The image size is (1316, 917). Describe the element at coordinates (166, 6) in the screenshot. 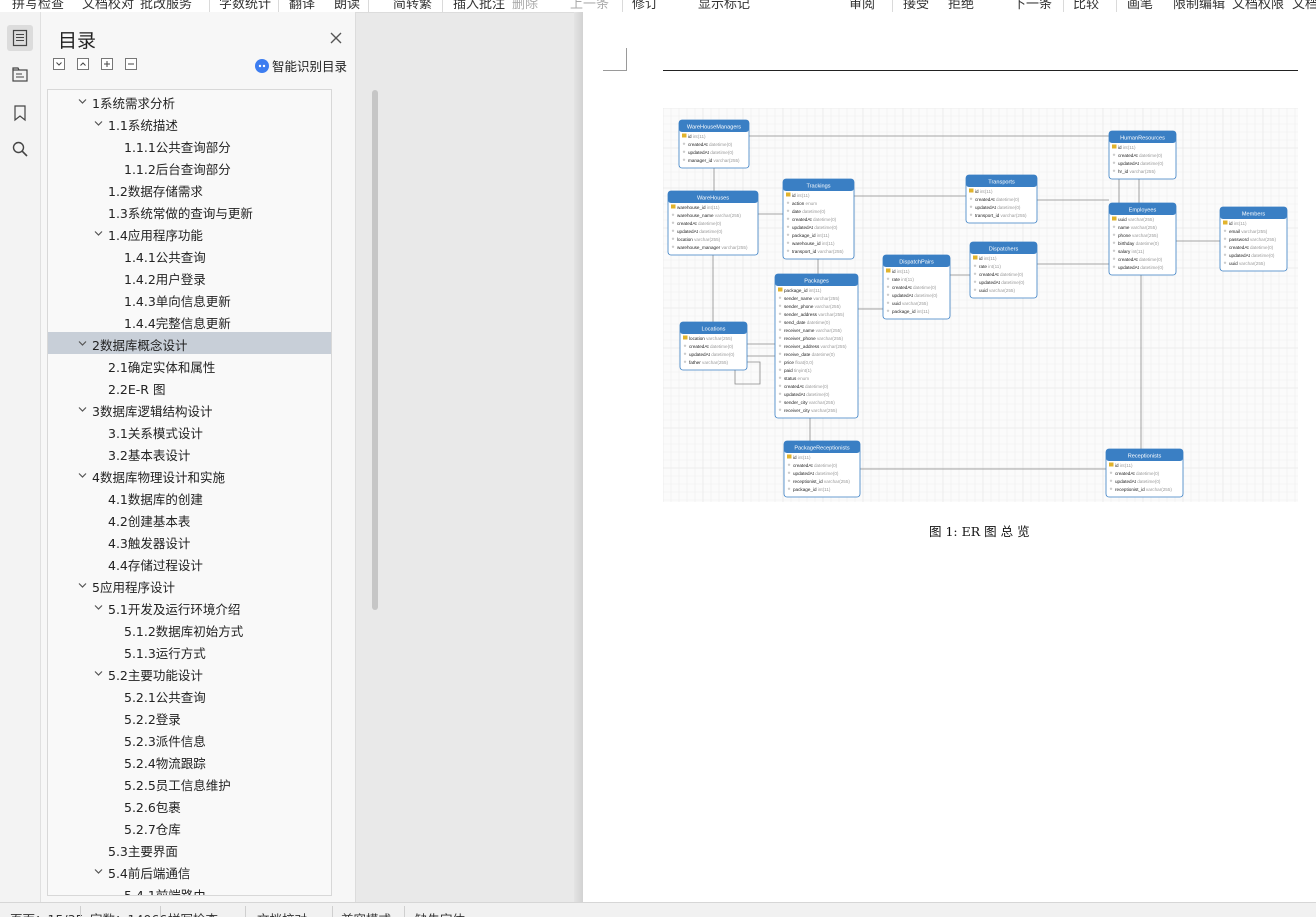

I see `correction-service-button: 批改服务` at that location.